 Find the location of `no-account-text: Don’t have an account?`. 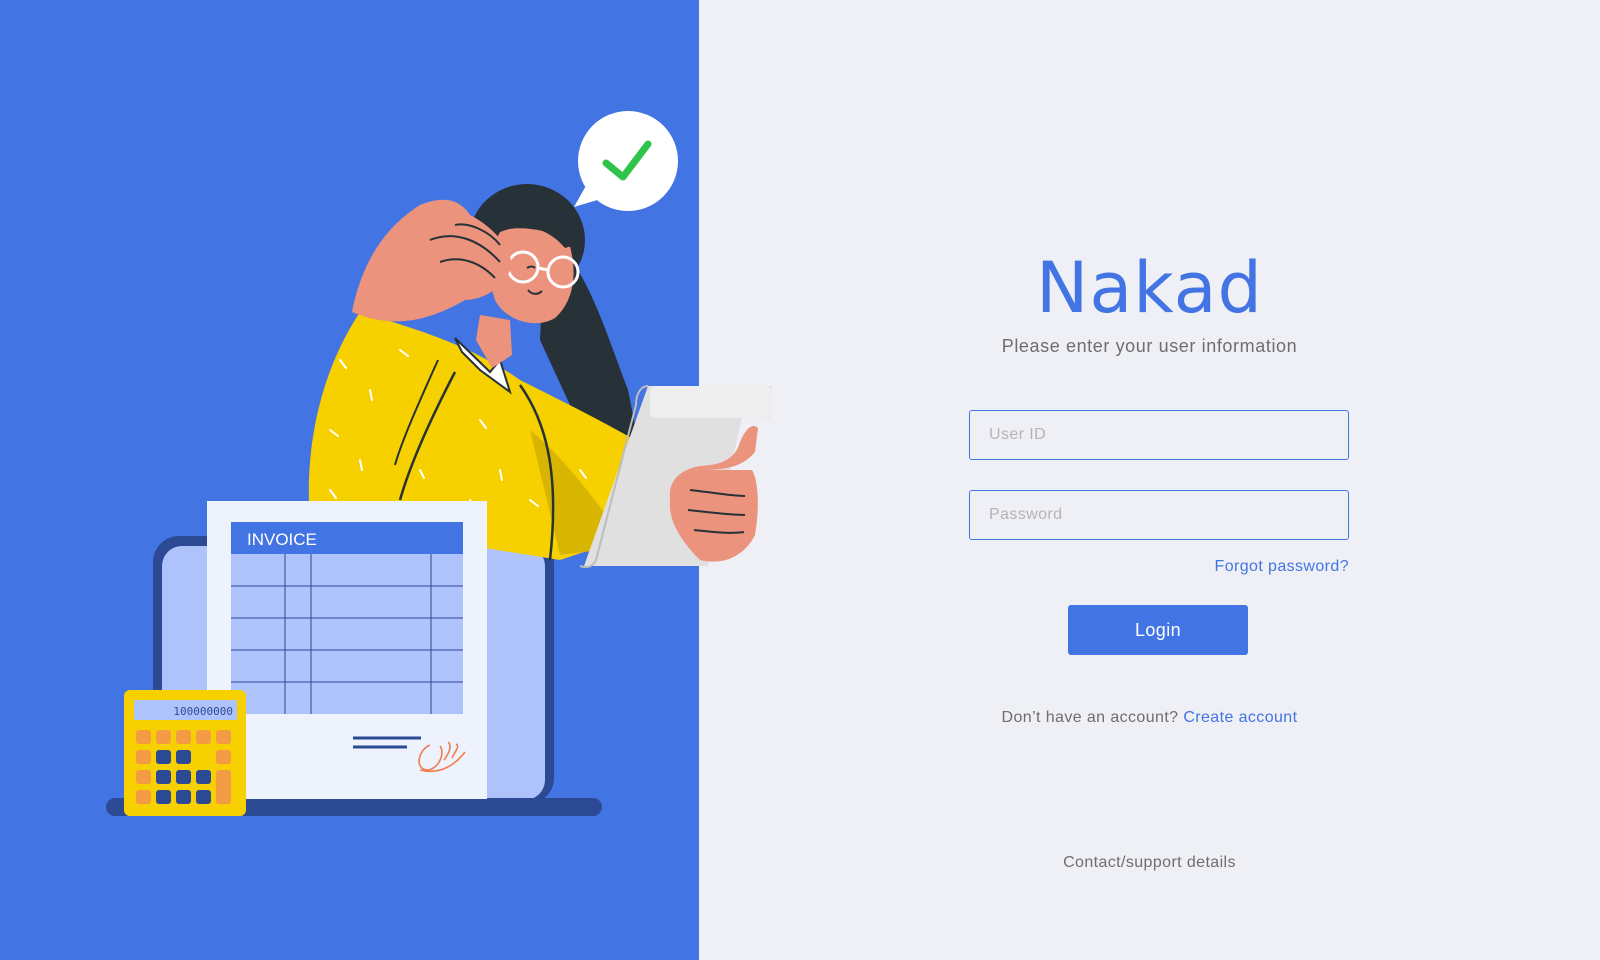

no-account-text: Don’t have an account? is located at coordinates (1090, 717).